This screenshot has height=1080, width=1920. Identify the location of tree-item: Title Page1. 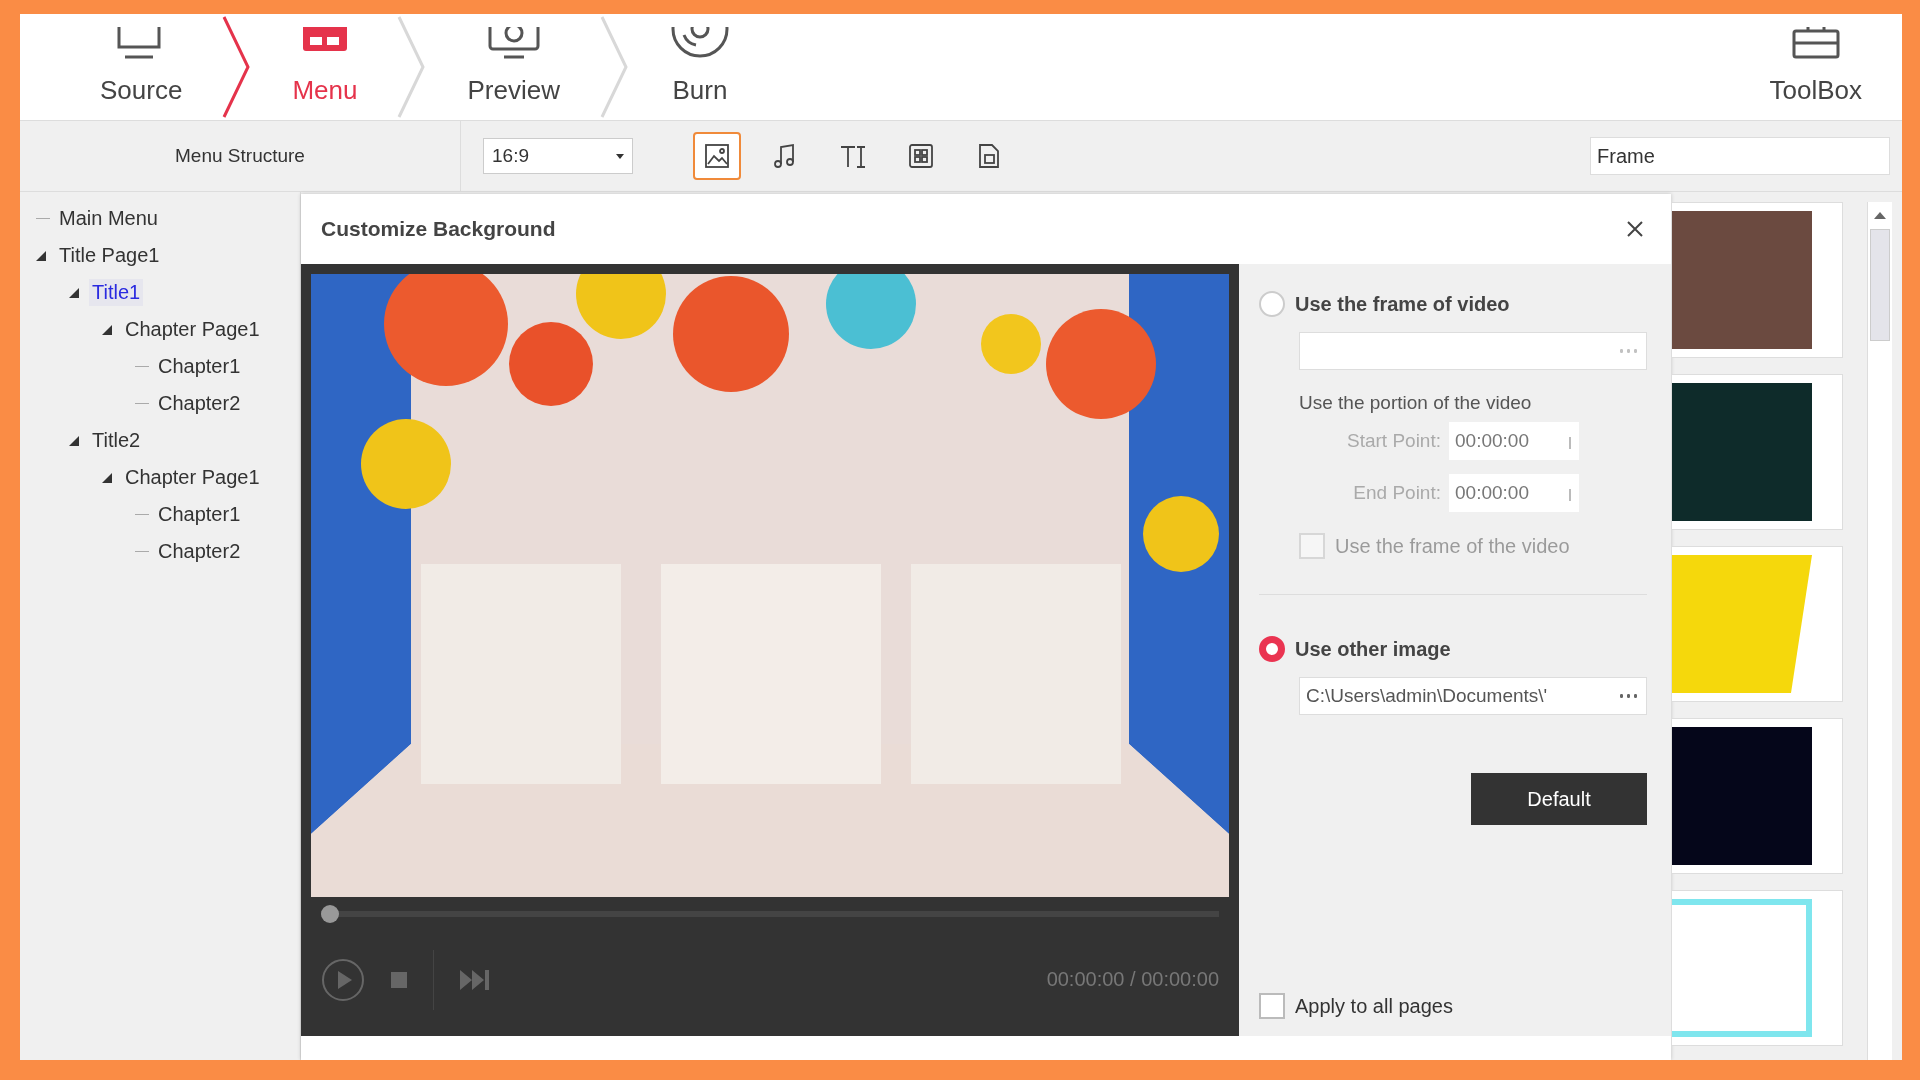
(109, 255).